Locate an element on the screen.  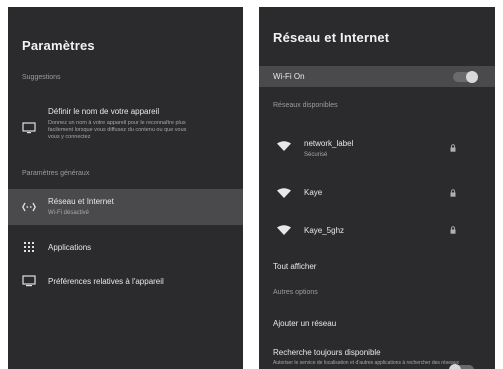
device-preferences-label: Préférences relatives à l'appareil is located at coordinates (106, 281).